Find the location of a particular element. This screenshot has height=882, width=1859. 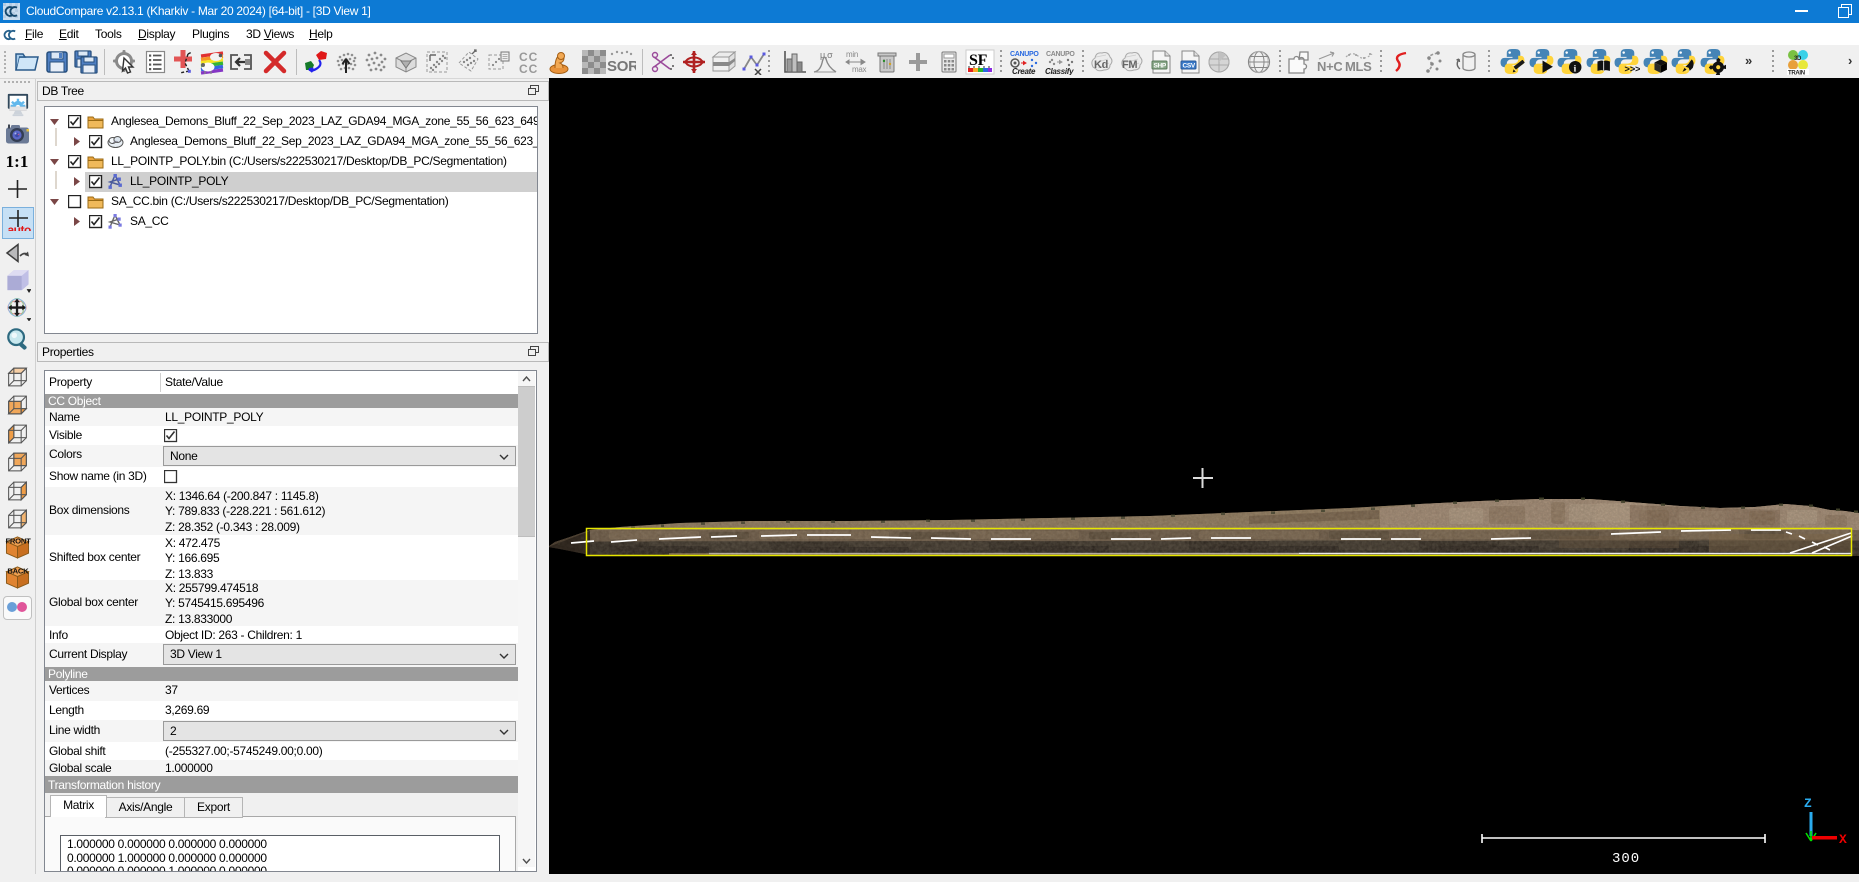

svg-text: X is located at coordinates (1843, 839).